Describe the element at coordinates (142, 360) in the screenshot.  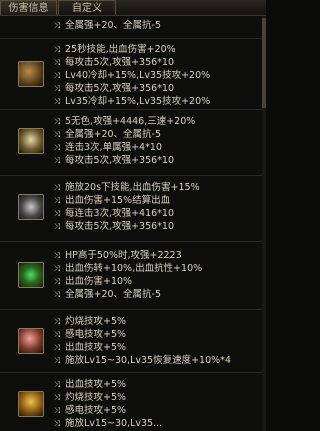
I see `effect-line: ⤨ 施放Lv15~30,Lv35恢复速度+10%*4` at that location.